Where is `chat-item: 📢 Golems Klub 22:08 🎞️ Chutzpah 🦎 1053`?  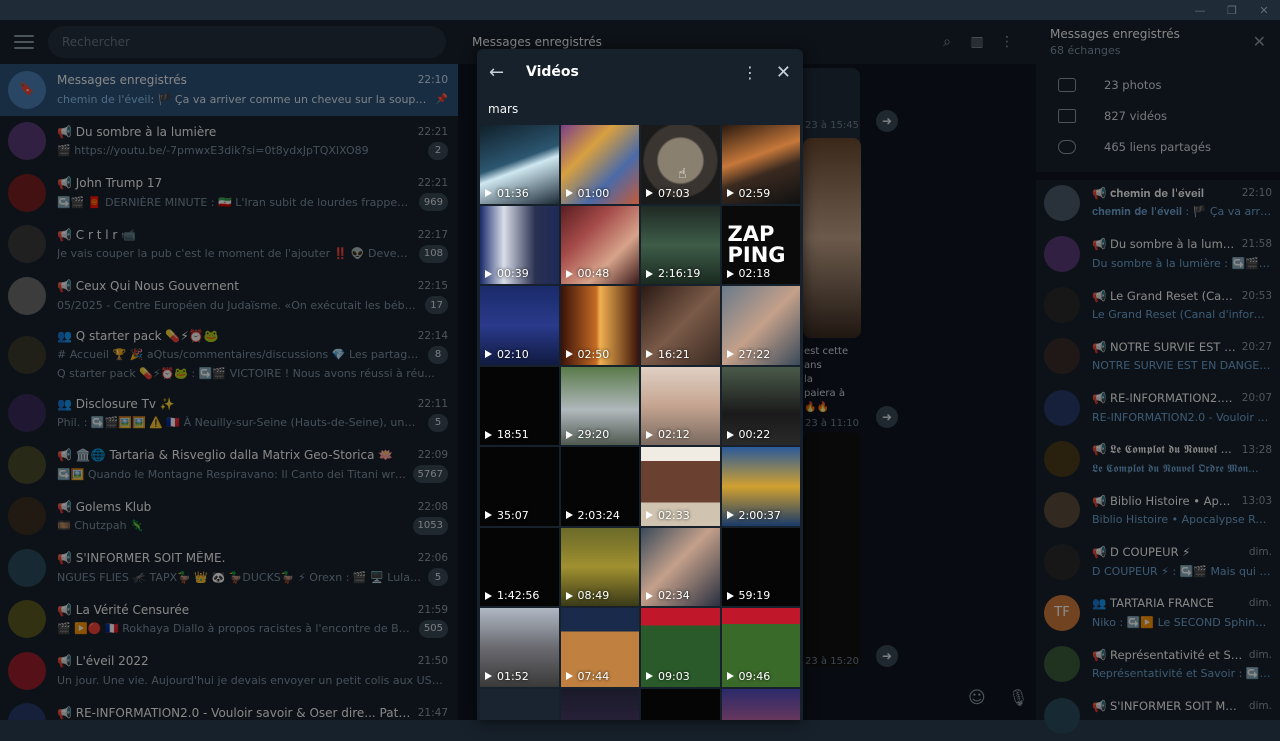 chat-item: 📢 Golems Klub 22:08 🎞️ Chutzpah 🦎 1053 is located at coordinates (229, 517).